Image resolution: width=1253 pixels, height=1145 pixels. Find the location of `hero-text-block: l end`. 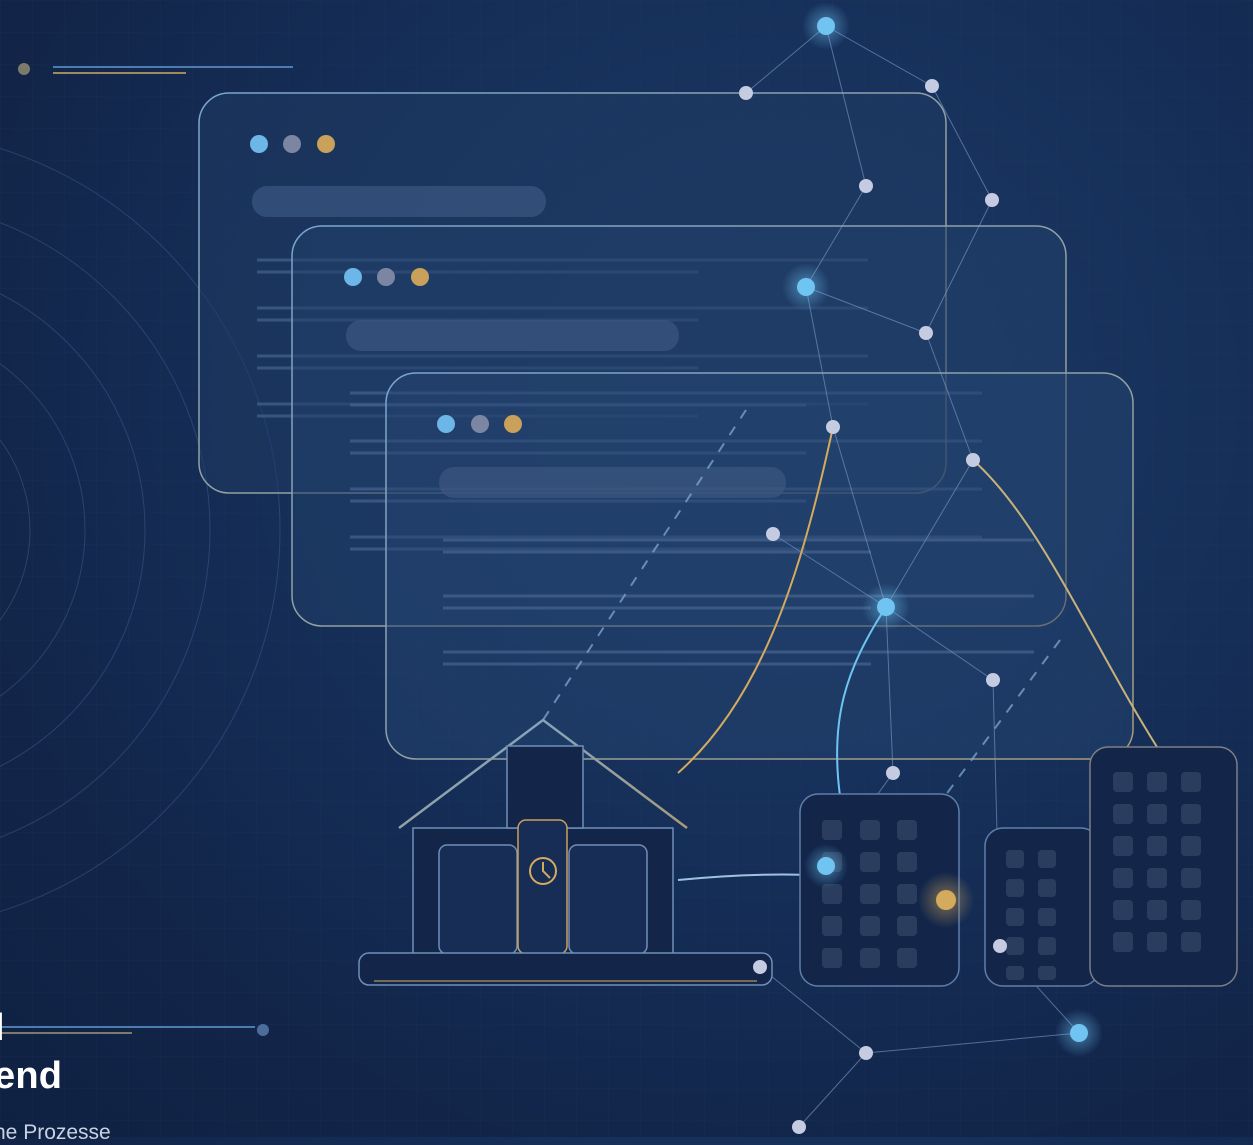

hero-text-block: l end is located at coordinates (31, 1052).